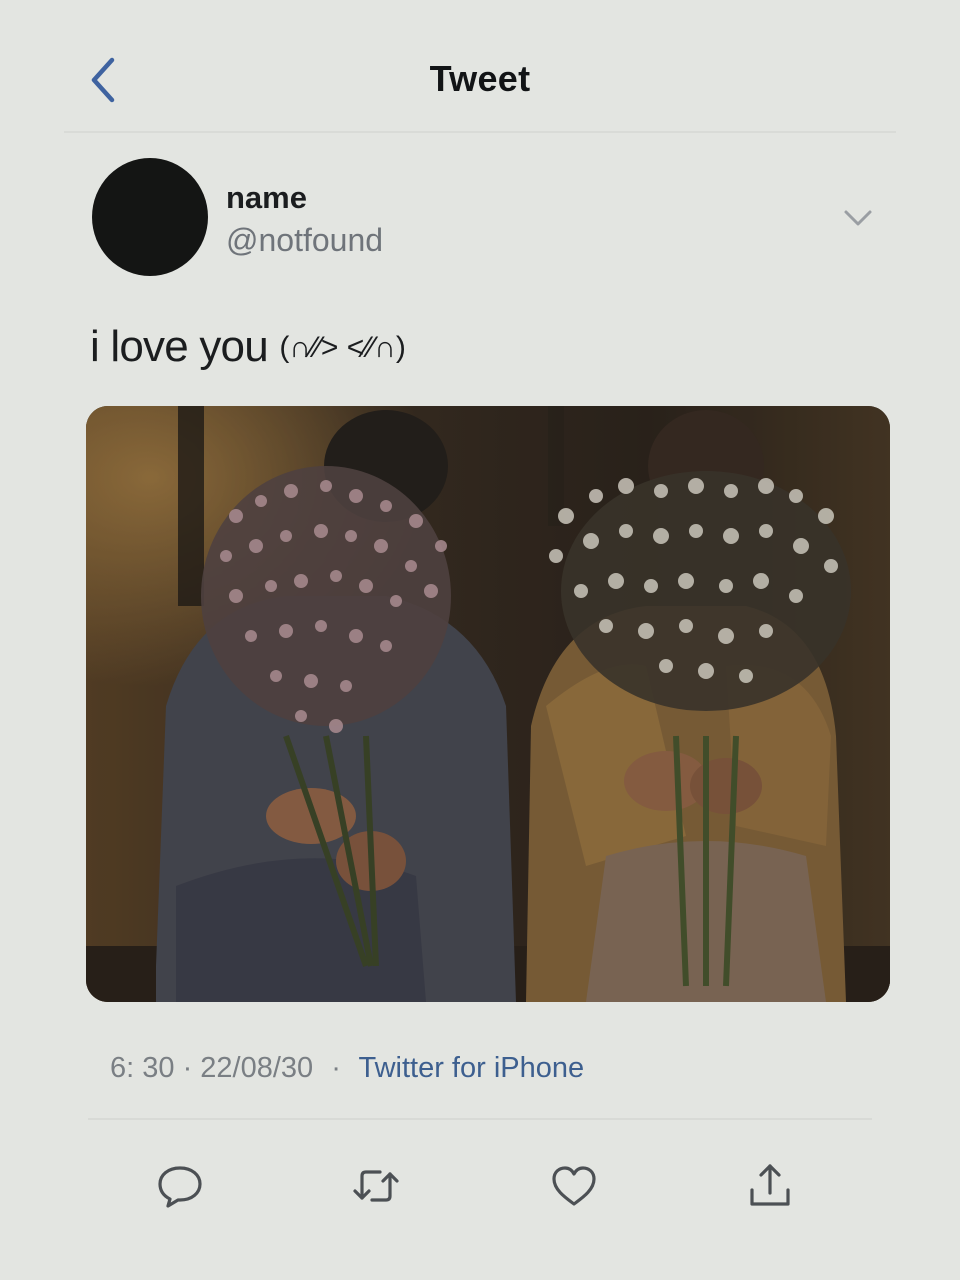 The width and height of the screenshot is (960, 1280). What do you see at coordinates (471, 1068) in the screenshot?
I see `tweet-source-link: Twitter for iPhone` at bounding box center [471, 1068].